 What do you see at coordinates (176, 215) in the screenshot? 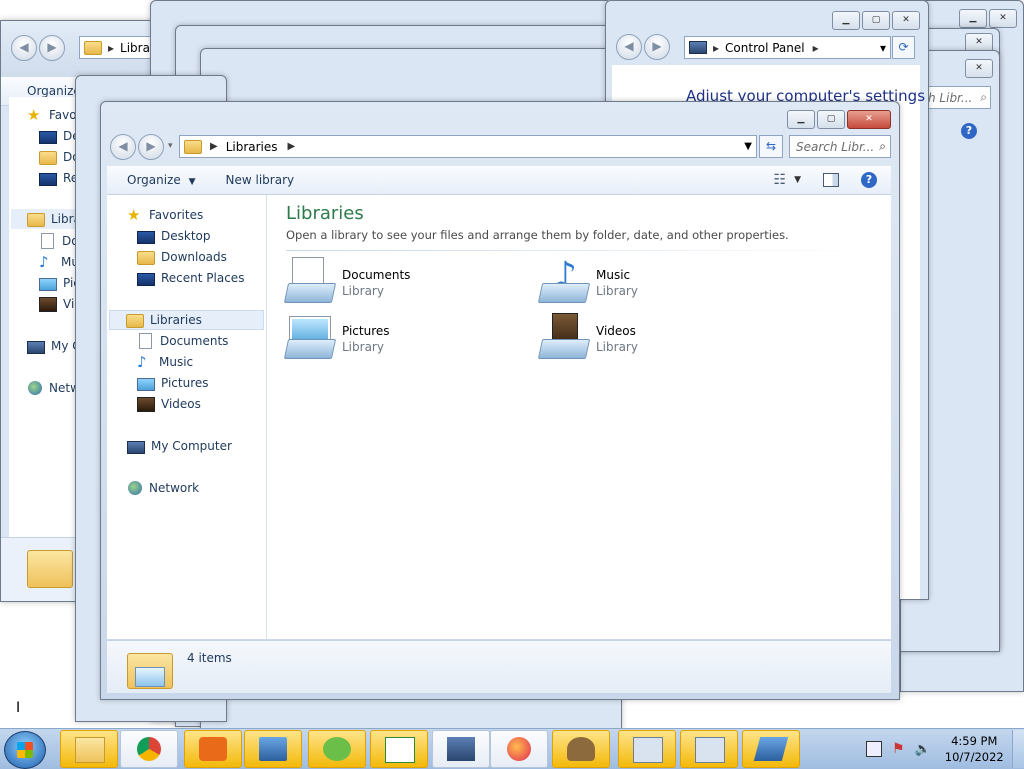
I see `nav-favorites: Favorites` at bounding box center [176, 215].